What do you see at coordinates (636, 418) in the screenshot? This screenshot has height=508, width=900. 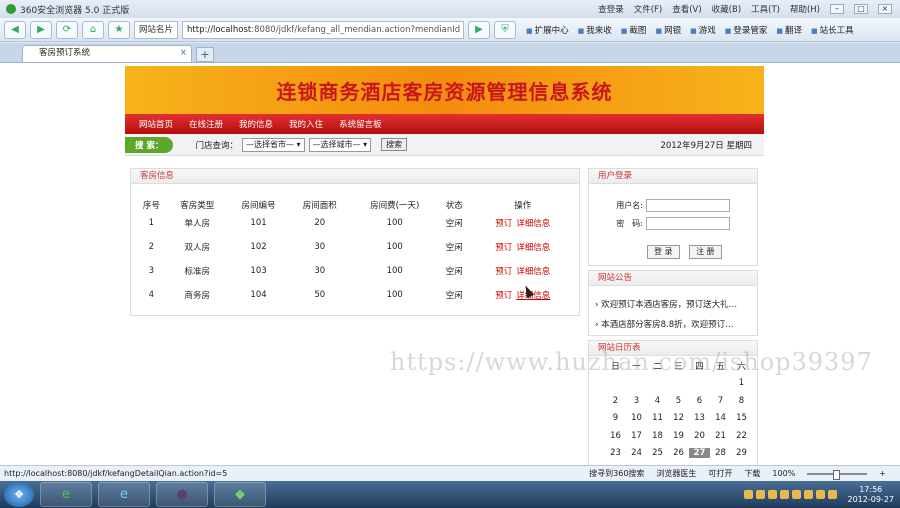 I see `calendar-day: 10` at bounding box center [636, 418].